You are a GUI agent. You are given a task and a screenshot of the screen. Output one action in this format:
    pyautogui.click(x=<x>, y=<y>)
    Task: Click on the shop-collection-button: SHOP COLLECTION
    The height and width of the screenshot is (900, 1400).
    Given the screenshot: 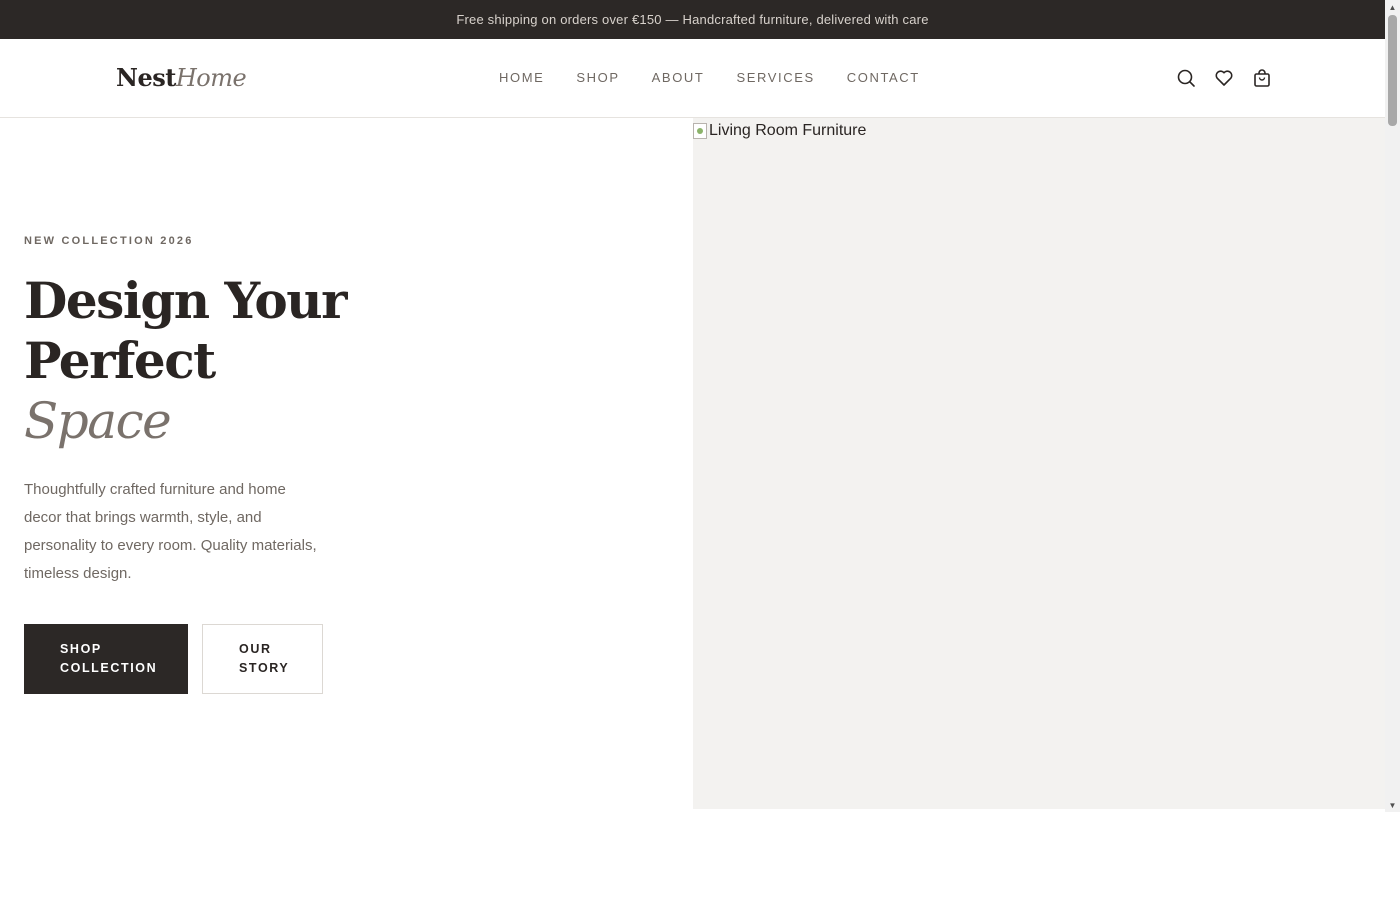 What is the action you would take?
    pyautogui.click(x=106, y=659)
    